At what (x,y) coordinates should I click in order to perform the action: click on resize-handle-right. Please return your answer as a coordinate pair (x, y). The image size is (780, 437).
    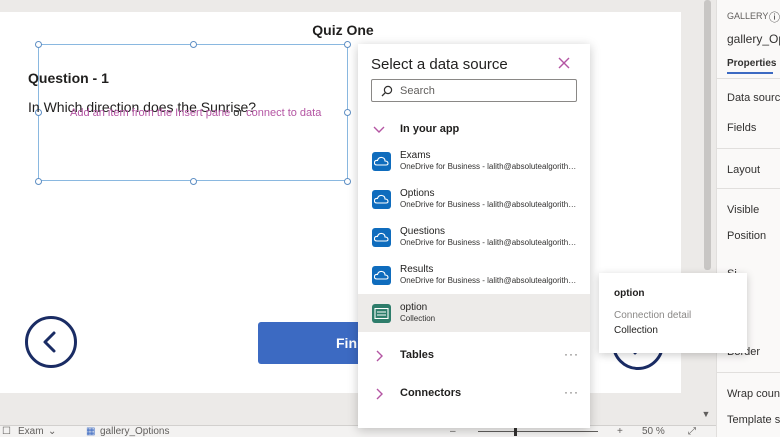
    Looking at the image, I should click on (347, 112).